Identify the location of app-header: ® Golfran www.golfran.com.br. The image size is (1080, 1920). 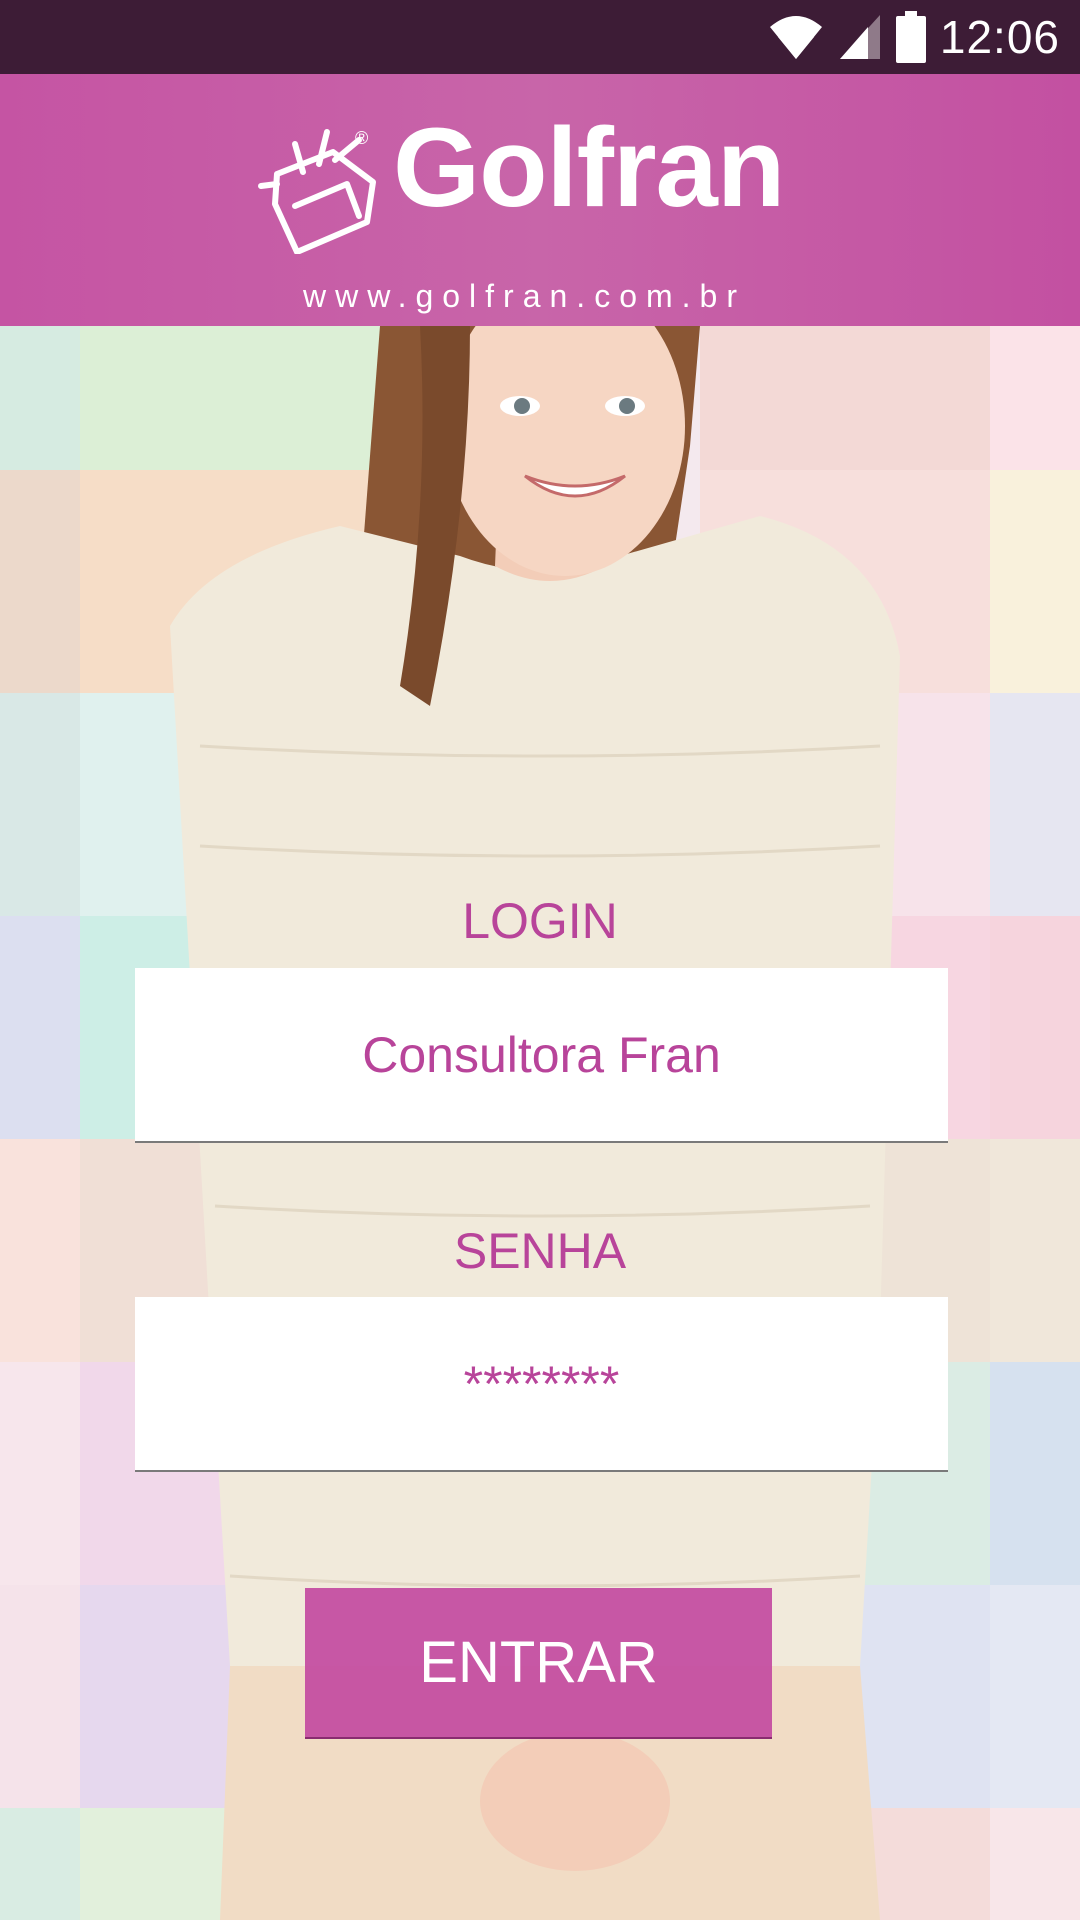
(540, 200).